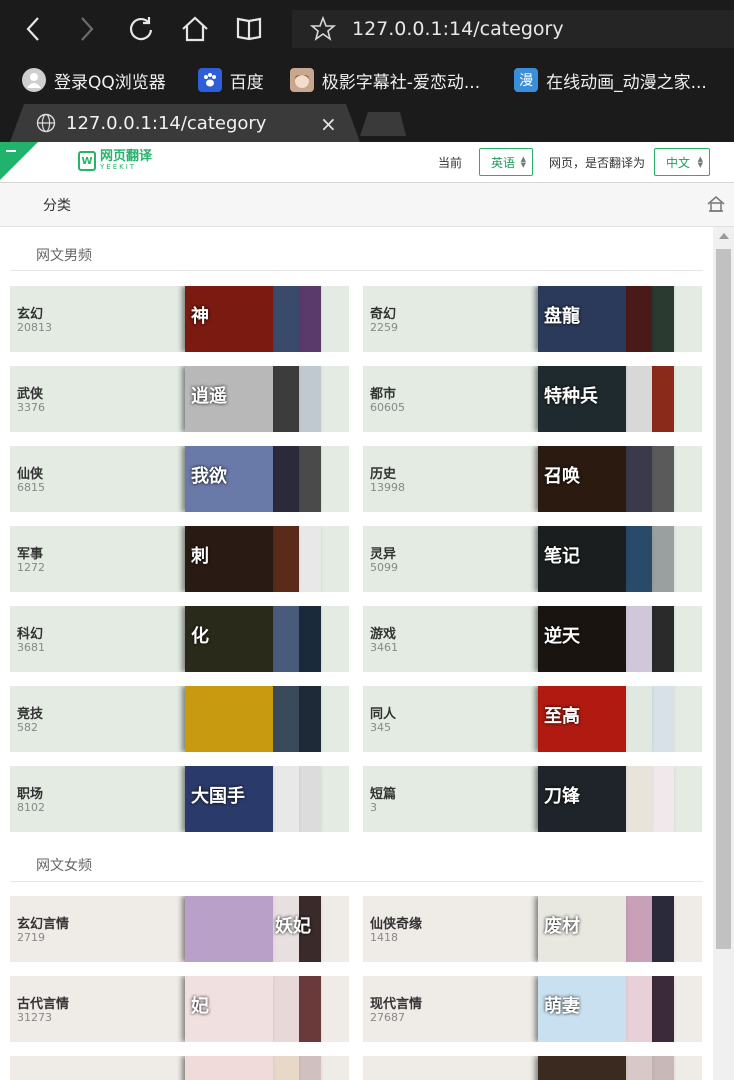 The image size is (734, 1080). I want to click on book-cover-image: 妖妃, so click(290, 929).